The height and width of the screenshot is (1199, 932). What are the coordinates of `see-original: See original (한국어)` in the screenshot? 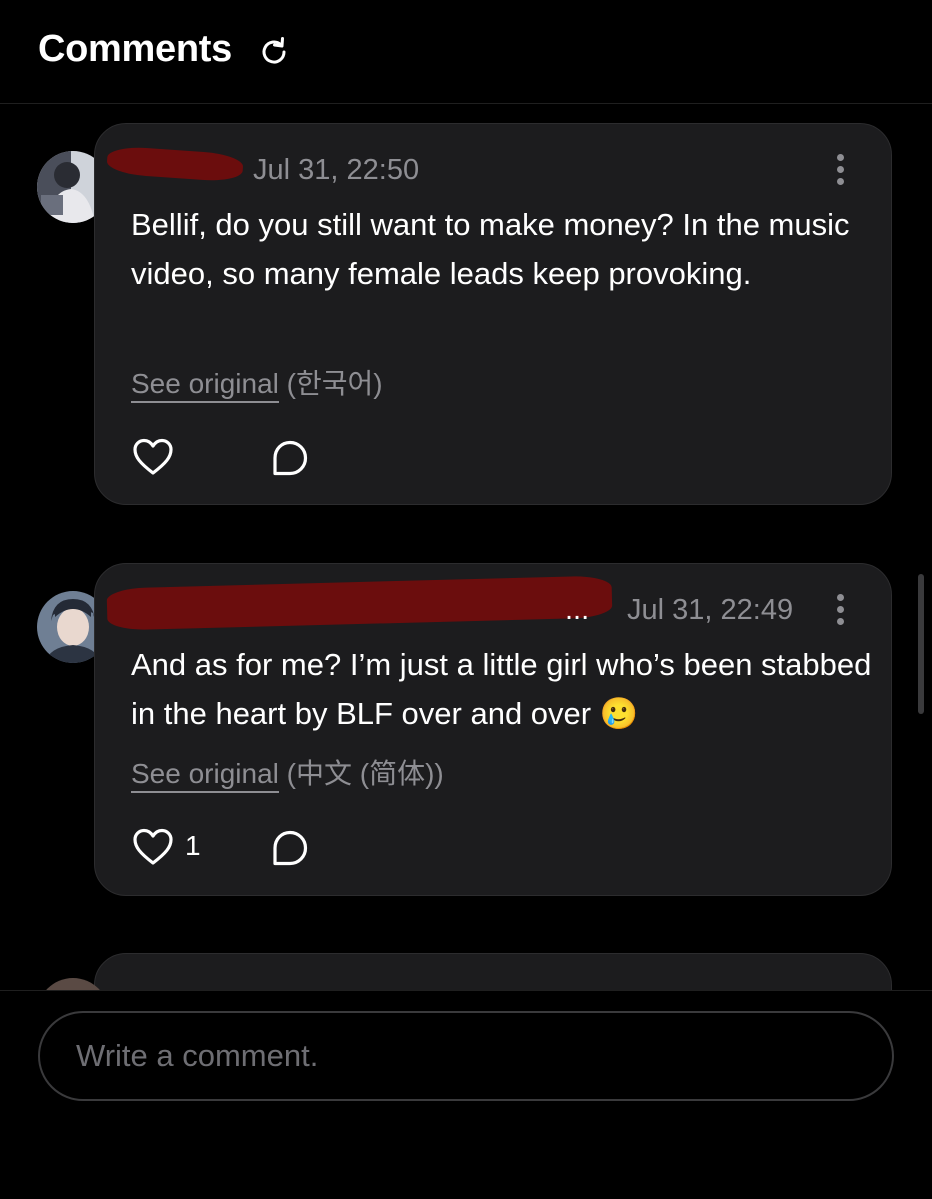 It's located at (257, 382).